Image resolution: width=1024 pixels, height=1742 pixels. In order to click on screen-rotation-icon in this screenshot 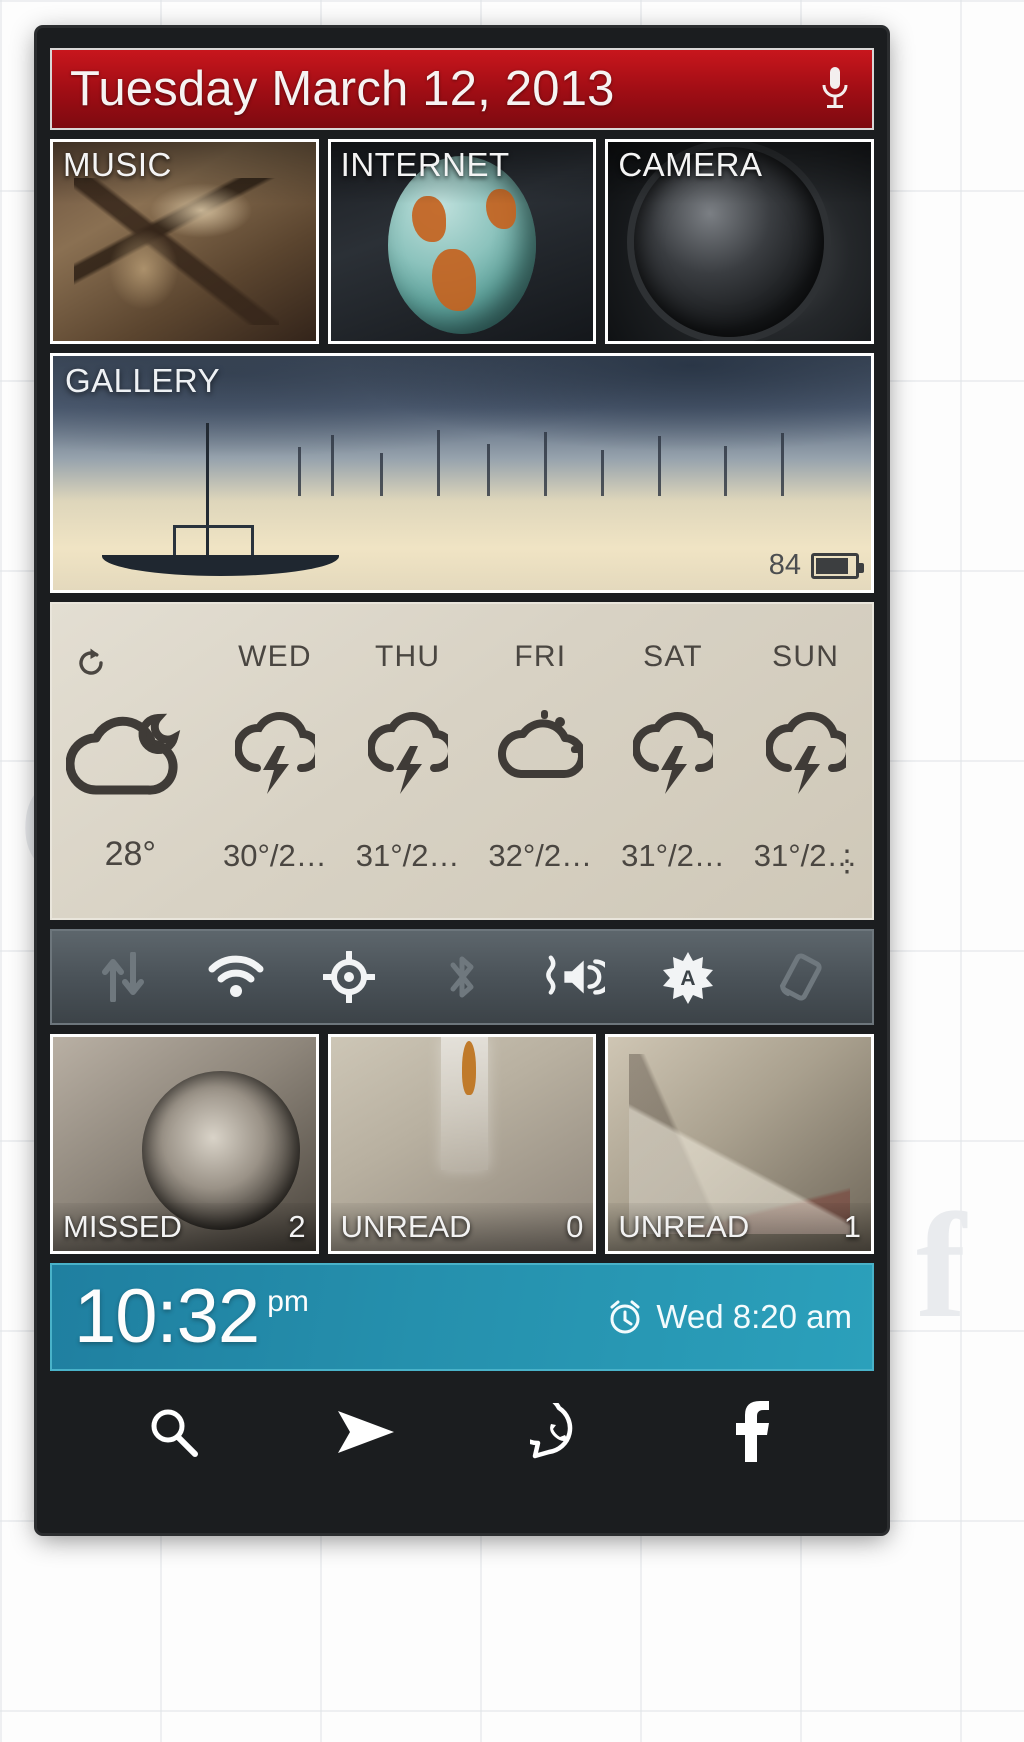, I will do `click(801, 977)`.